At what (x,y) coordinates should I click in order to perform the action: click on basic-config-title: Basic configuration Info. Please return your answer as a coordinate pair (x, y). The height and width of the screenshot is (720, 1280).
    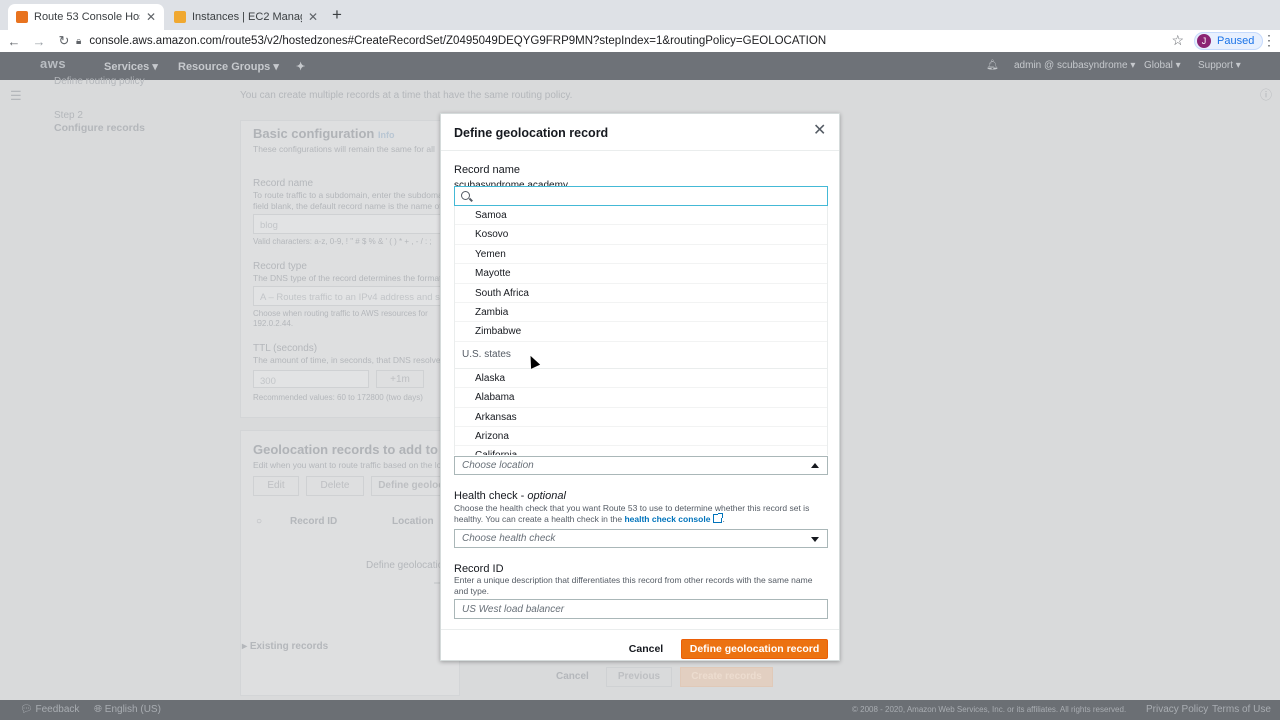
    Looking at the image, I should click on (324, 133).